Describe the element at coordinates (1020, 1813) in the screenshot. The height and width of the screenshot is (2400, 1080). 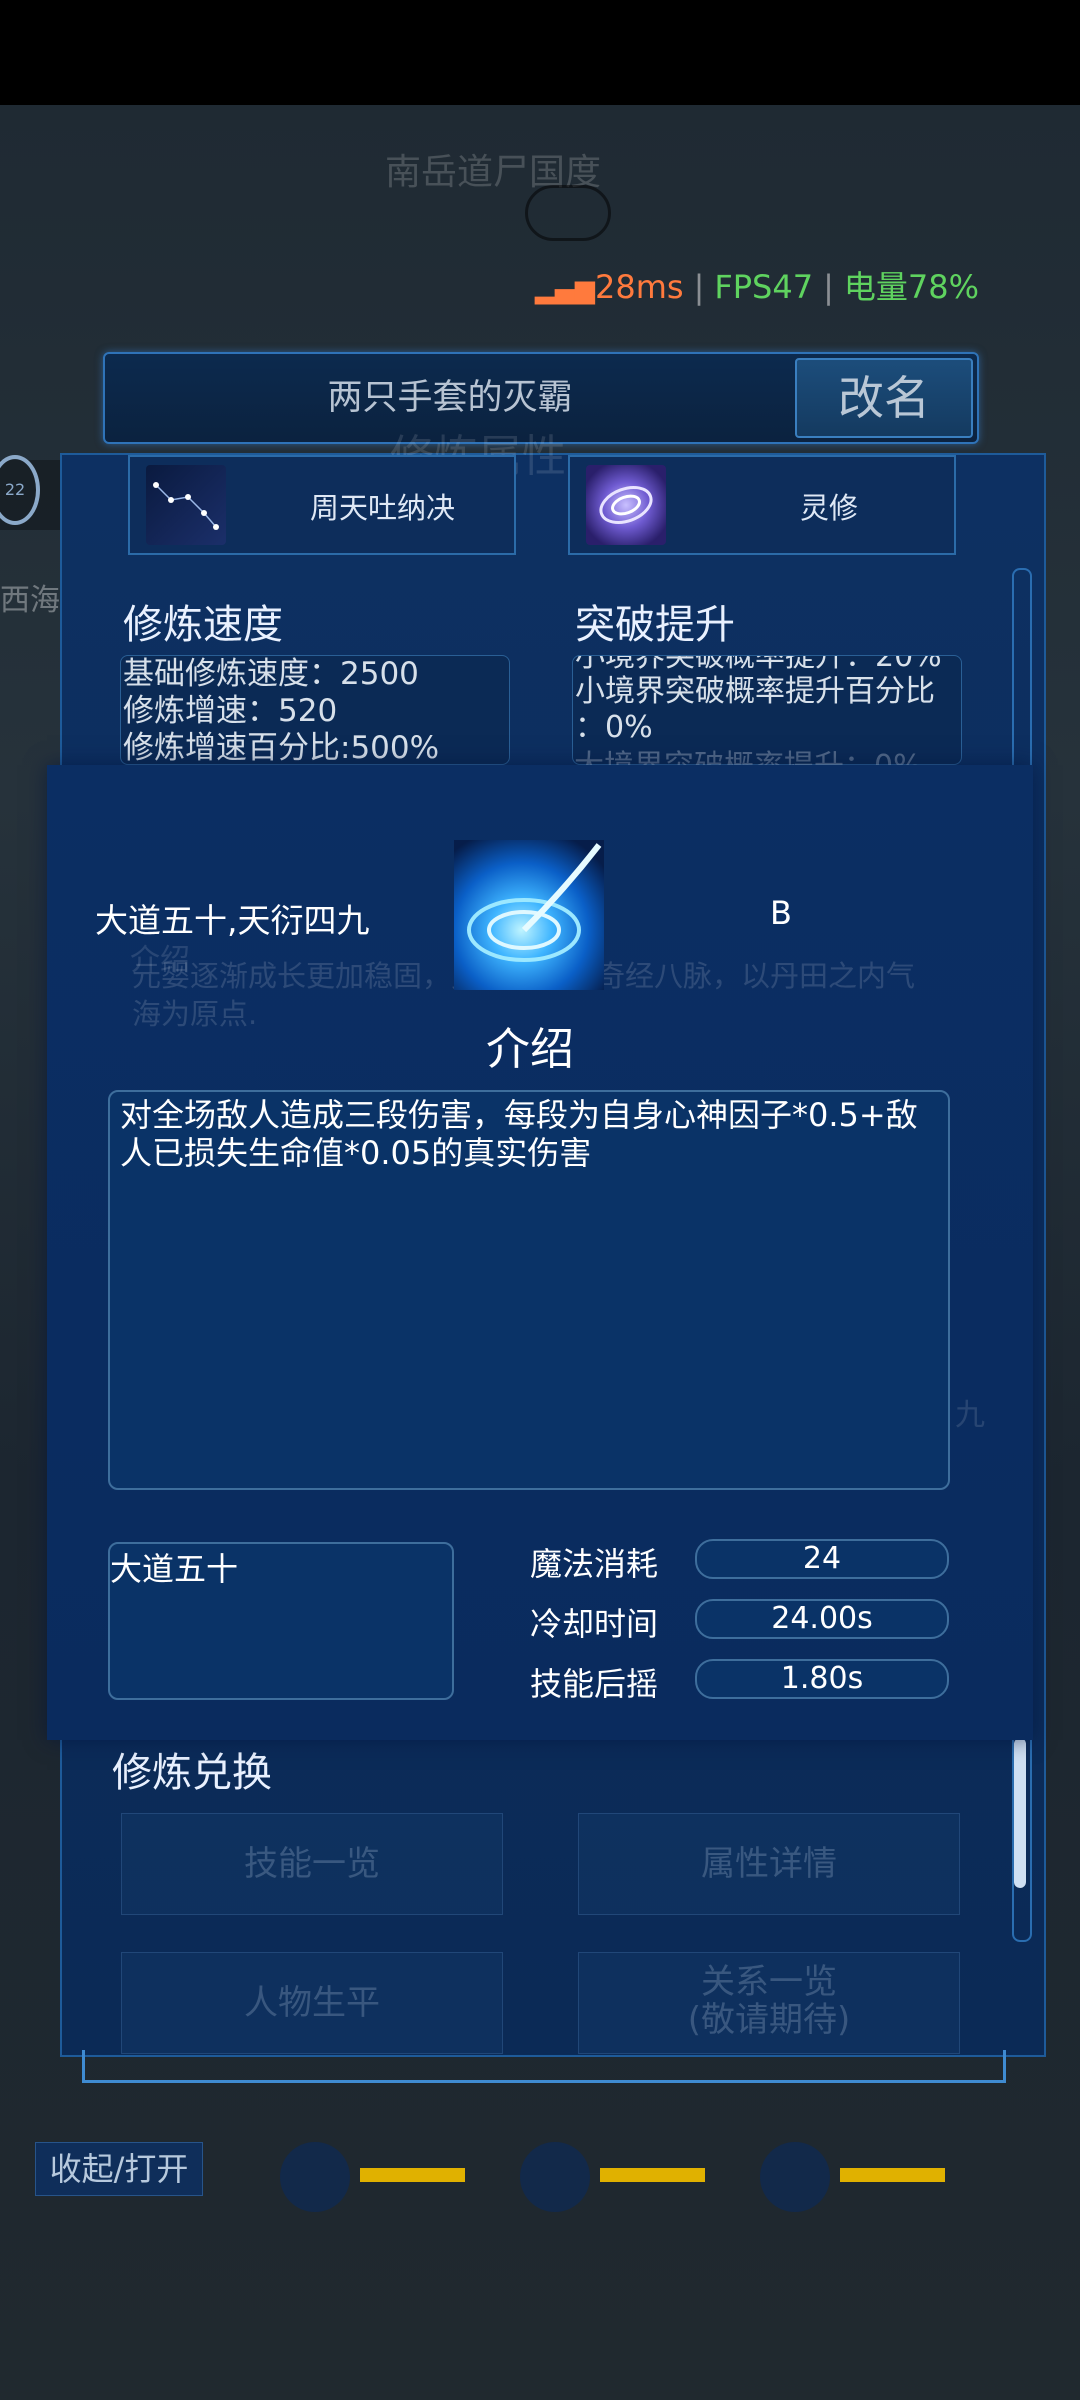
I see `scrollbar-thumb` at that location.